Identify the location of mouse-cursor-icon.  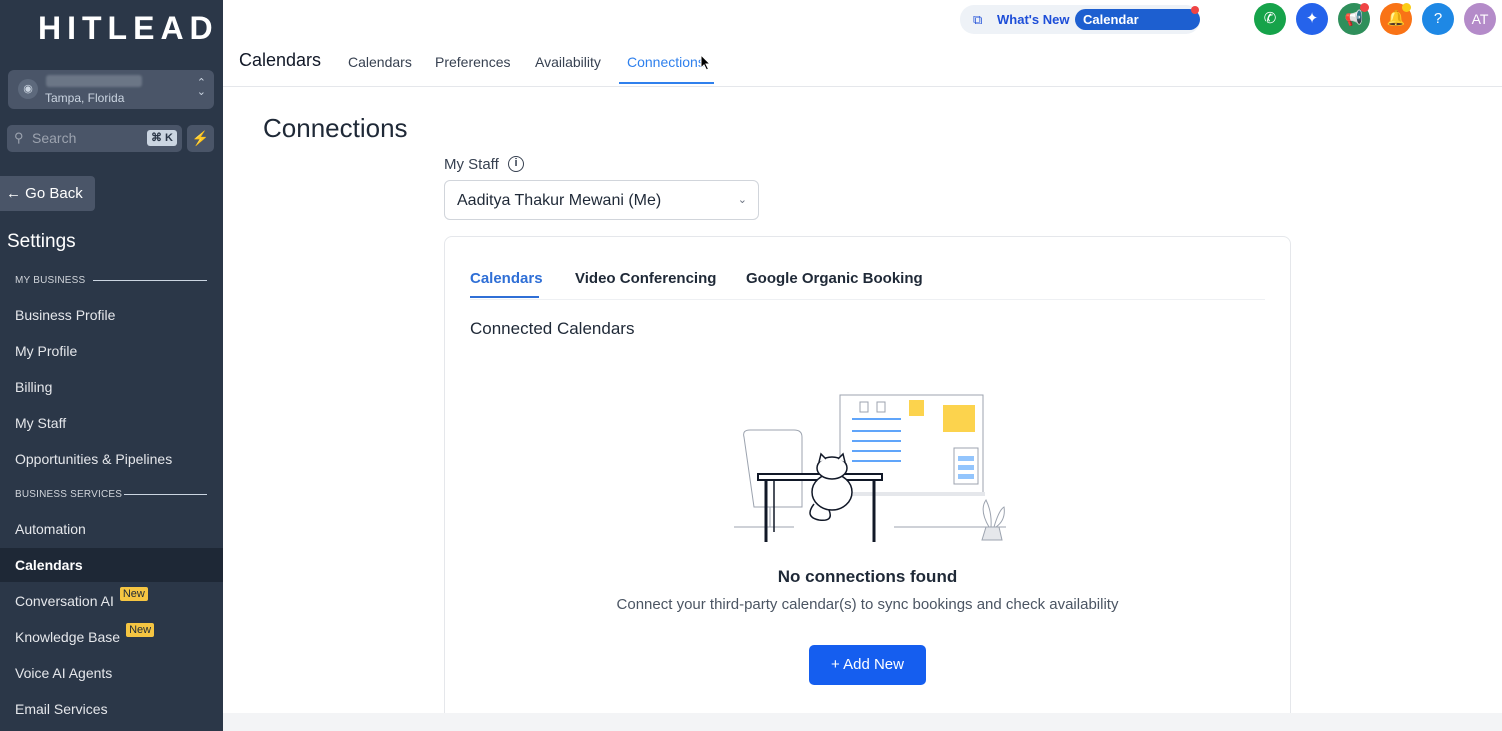
(706, 62).